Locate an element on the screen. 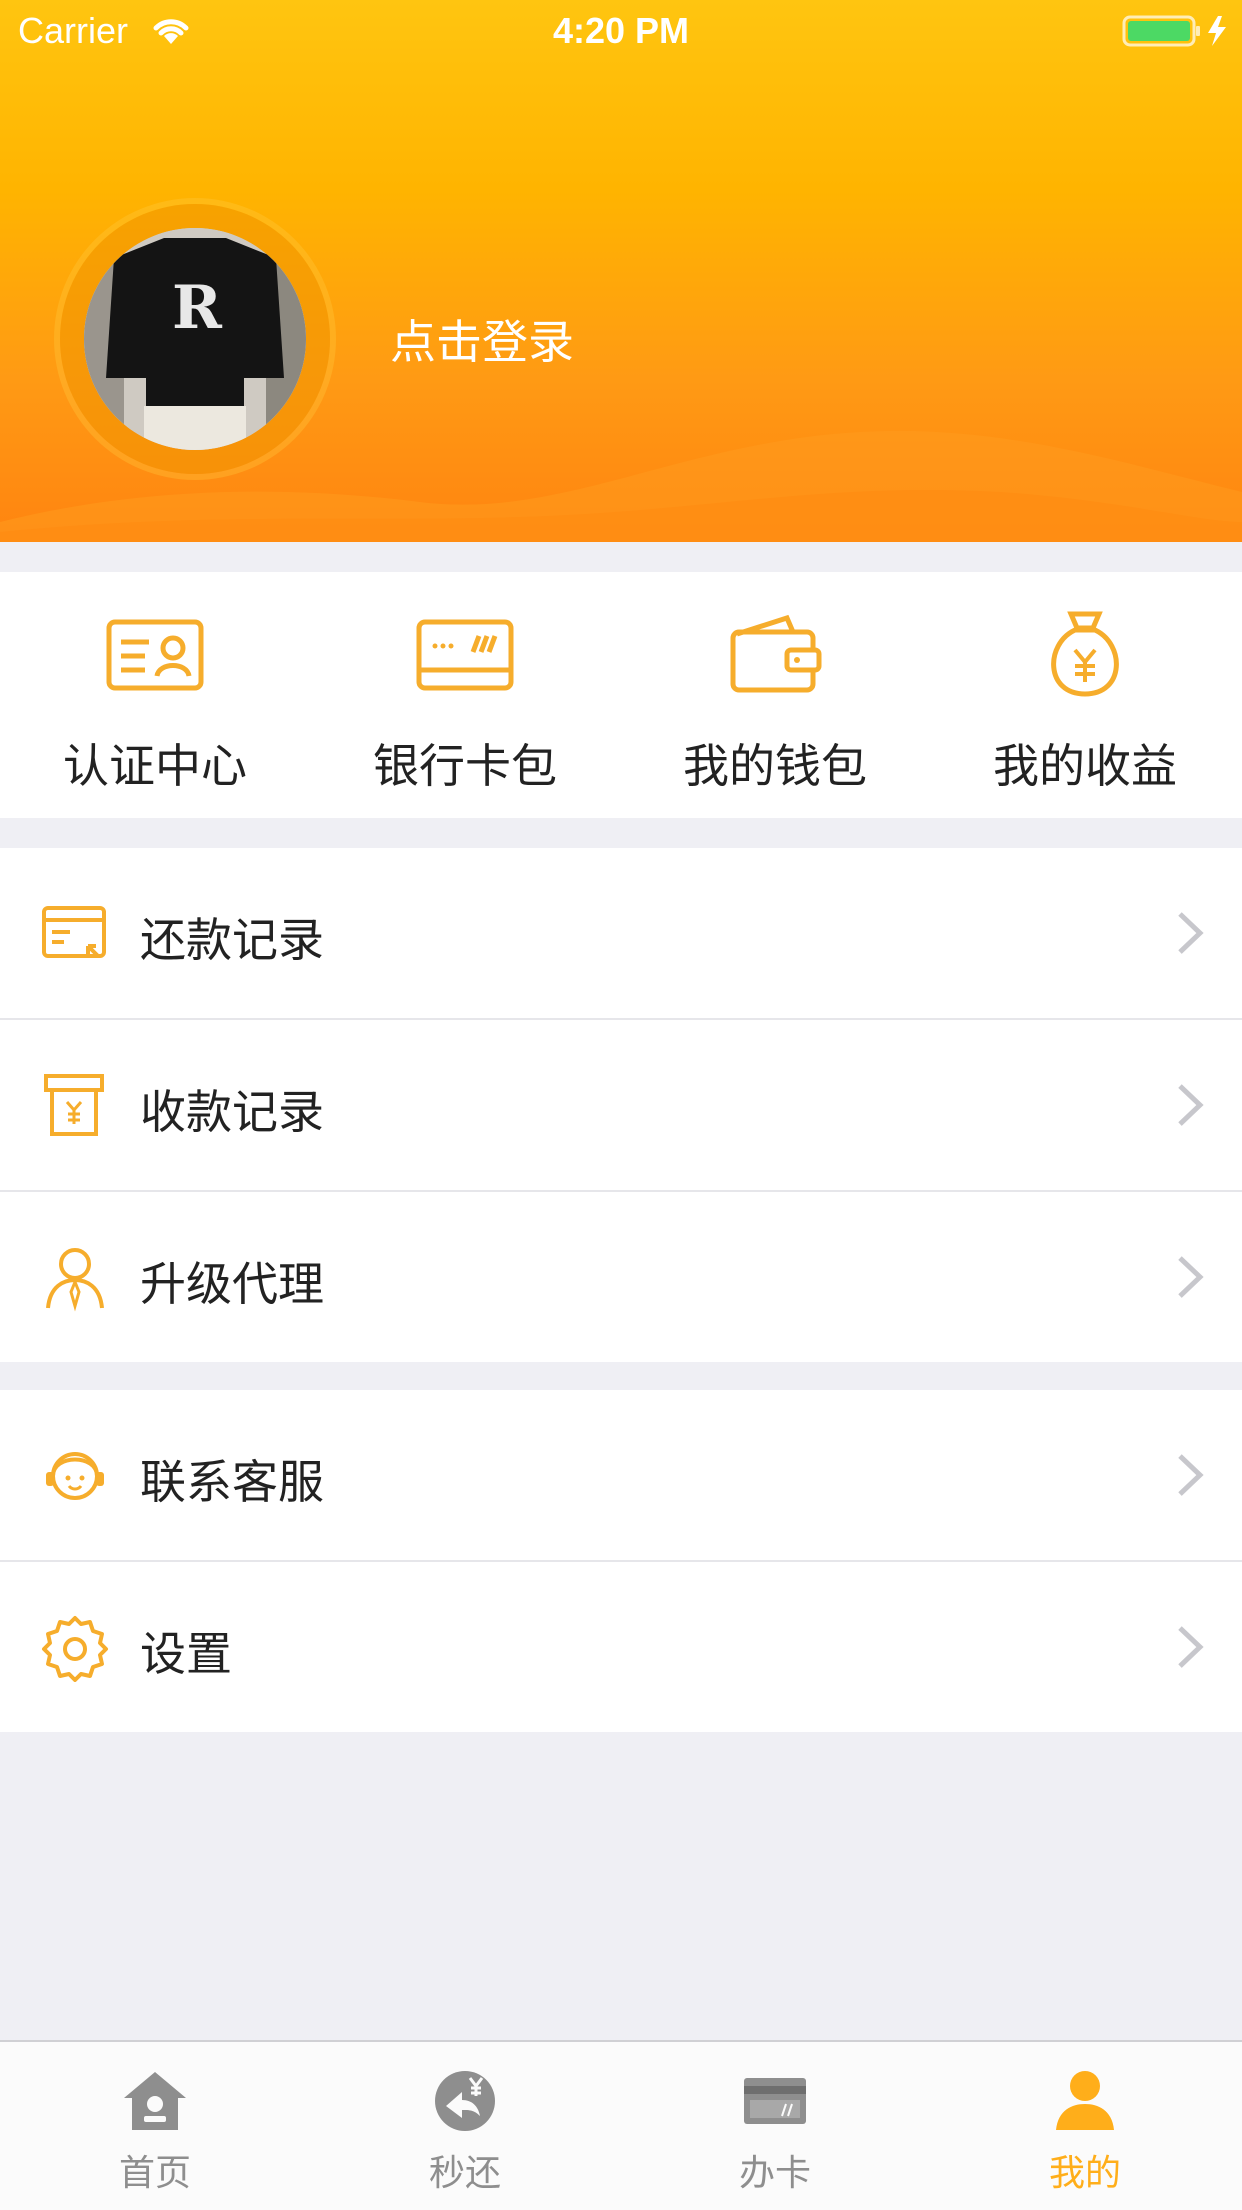  menu-row-label: 还款记录 is located at coordinates (232, 940).